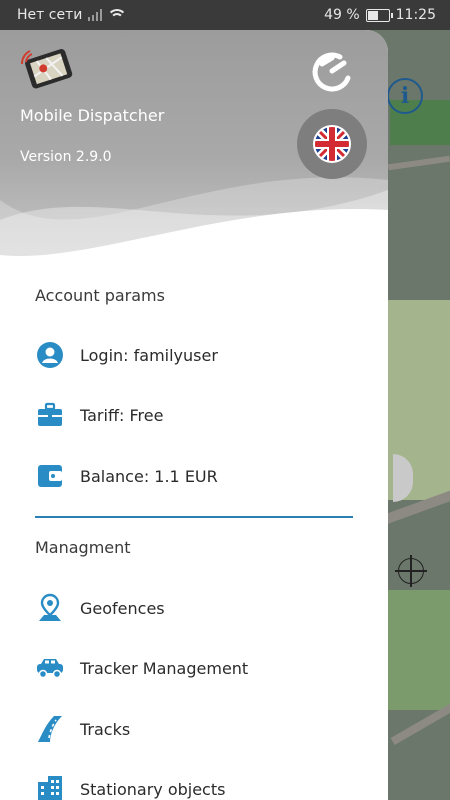 This screenshot has width=450, height=800. I want to click on section-title-management: Managment, so click(83, 547).